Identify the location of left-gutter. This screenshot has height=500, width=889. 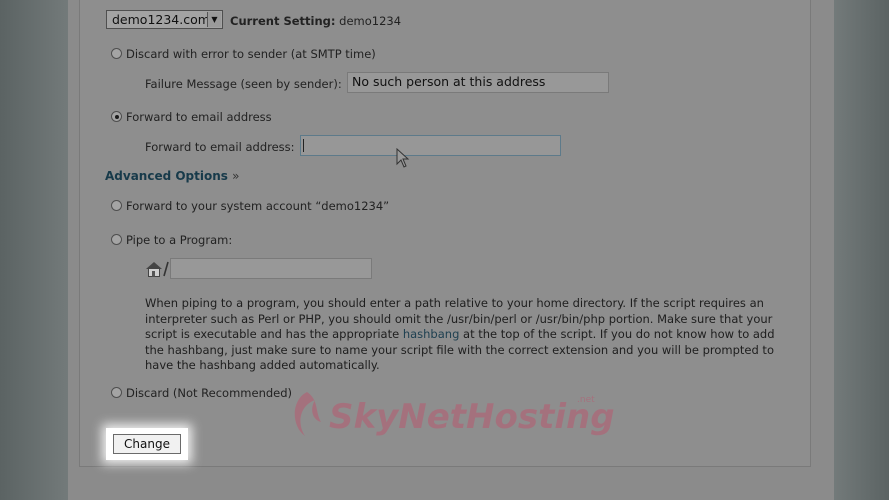
(34, 250).